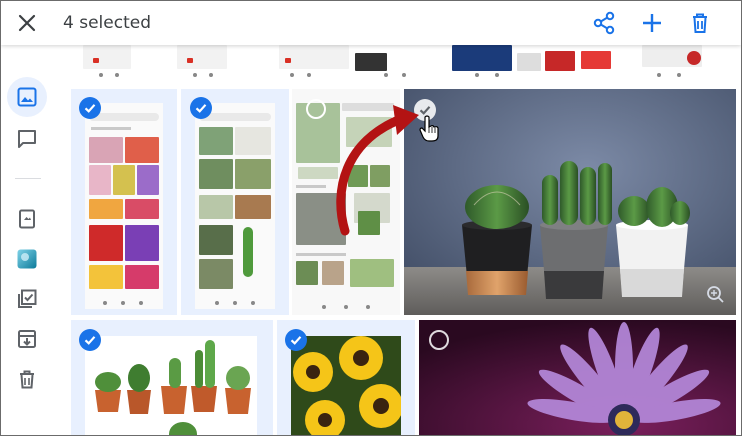 The image size is (742, 436). Describe the element at coordinates (652, 23) in the screenshot. I see `add-icon` at that location.